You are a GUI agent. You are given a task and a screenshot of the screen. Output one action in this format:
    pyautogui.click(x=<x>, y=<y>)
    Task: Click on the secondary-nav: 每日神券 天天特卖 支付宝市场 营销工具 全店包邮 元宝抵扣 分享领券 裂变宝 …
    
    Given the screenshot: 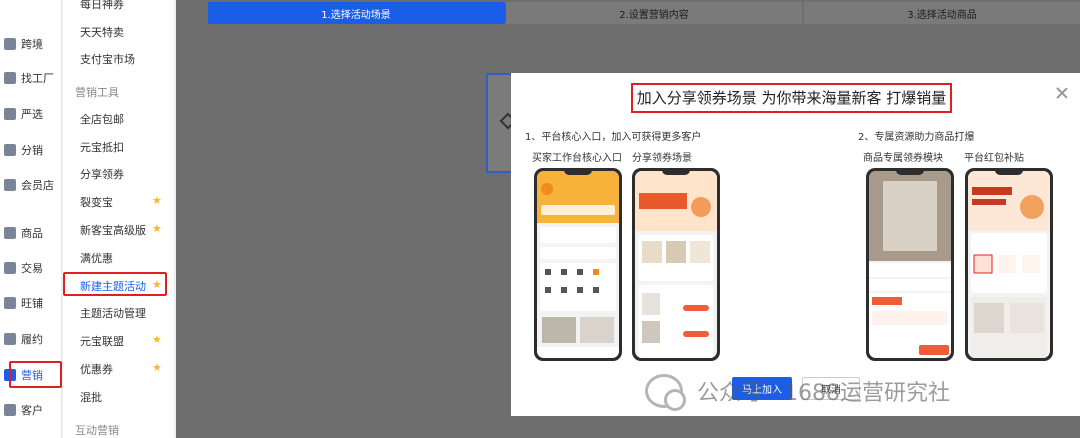 What is the action you would take?
    pyautogui.click(x=119, y=219)
    